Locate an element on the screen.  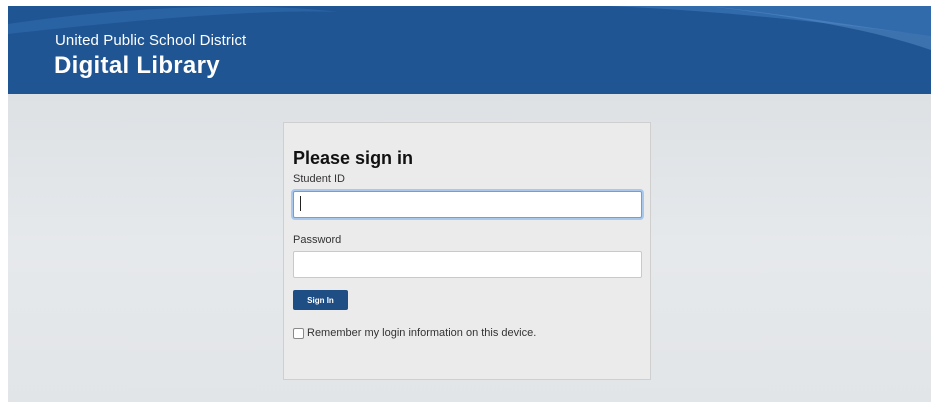
site-title: Digital Library is located at coordinates (137, 65).